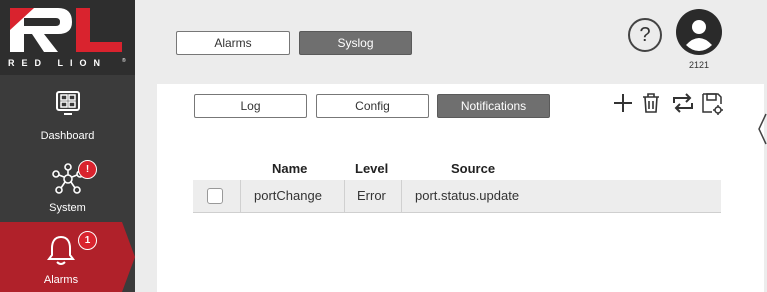 This screenshot has height=292, width=767. What do you see at coordinates (645, 35) in the screenshot?
I see `help-icon: ?` at bounding box center [645, 35].